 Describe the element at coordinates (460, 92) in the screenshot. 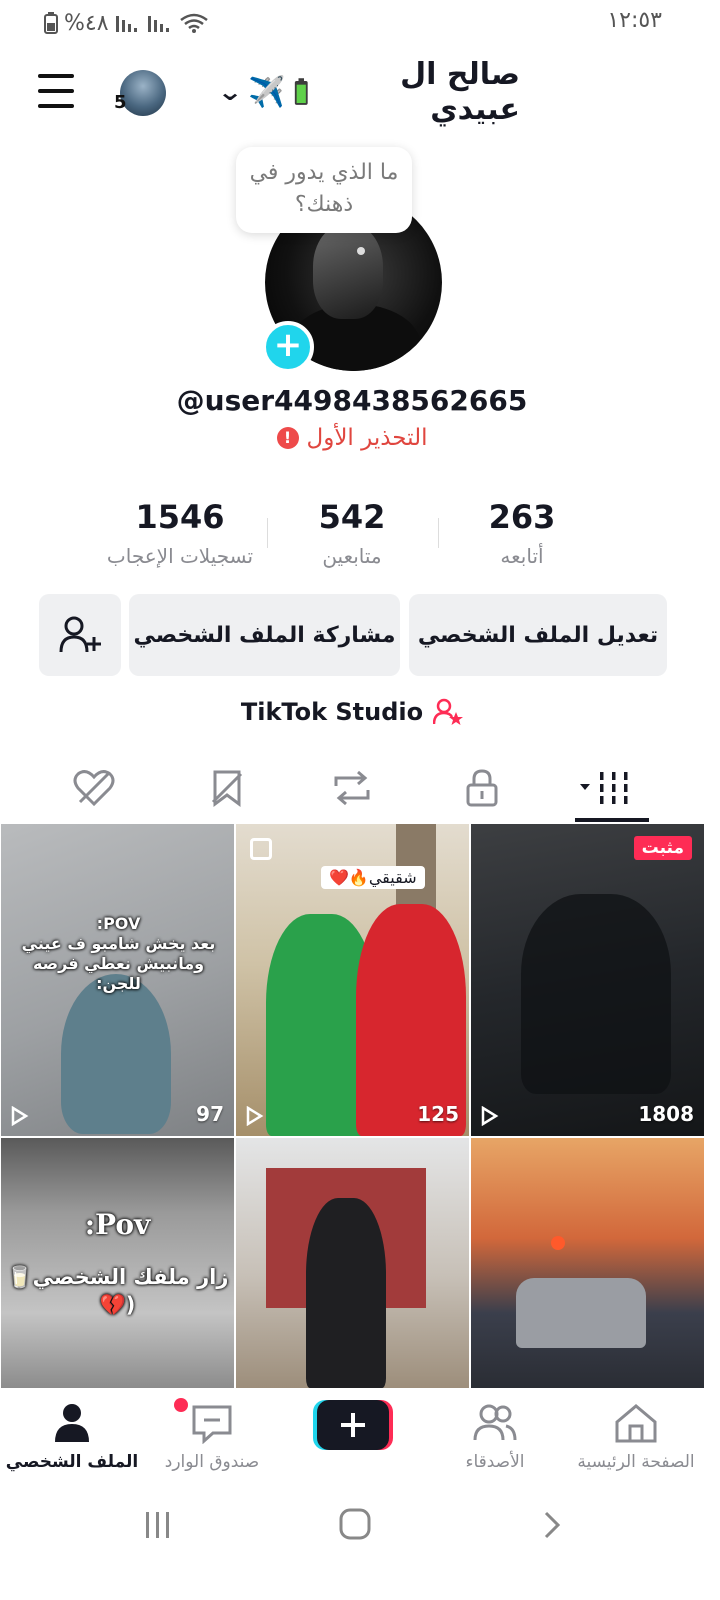

I see `profile-name: صالح ال عبيدي` at that location.